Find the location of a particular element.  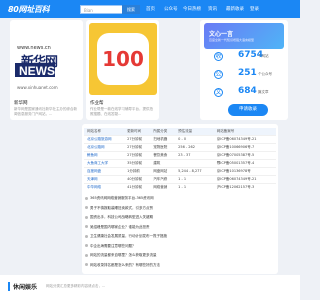

table-cell: 餐饮美食 is located at coordinates (163, 154).